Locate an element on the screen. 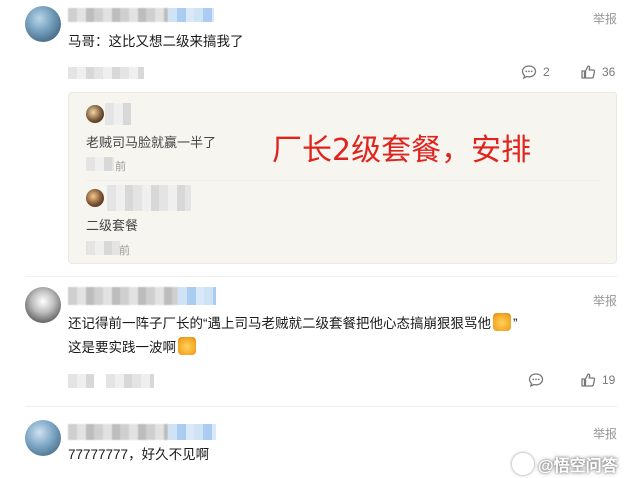 Image resolution: width=642 pixels, height=478 pixels. watermark: @悟空问答 is located at coordinates (565, 464).